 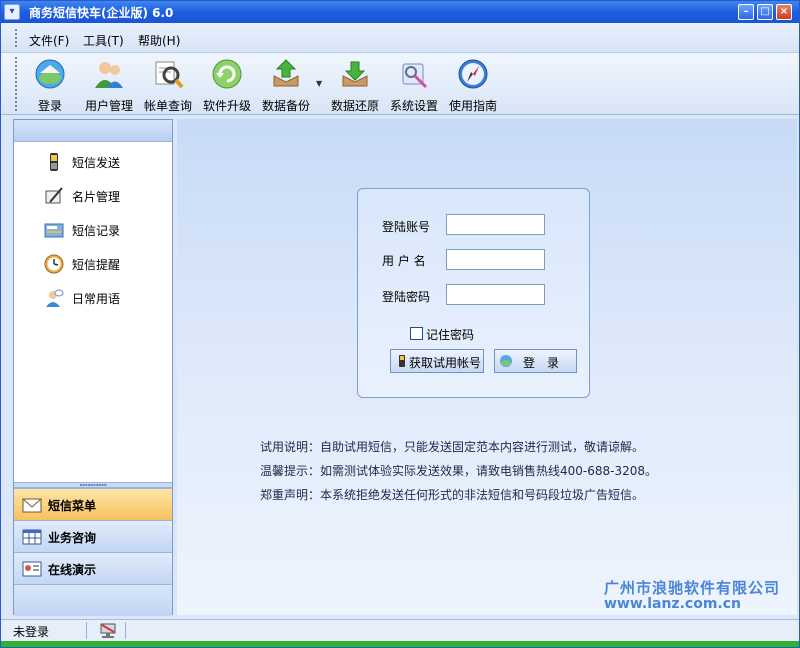 What do you see at coordinates (354, 106) in the screenshot?
I see `toolbar-restore-label: 数据还原` at bounding box center [354, 106].